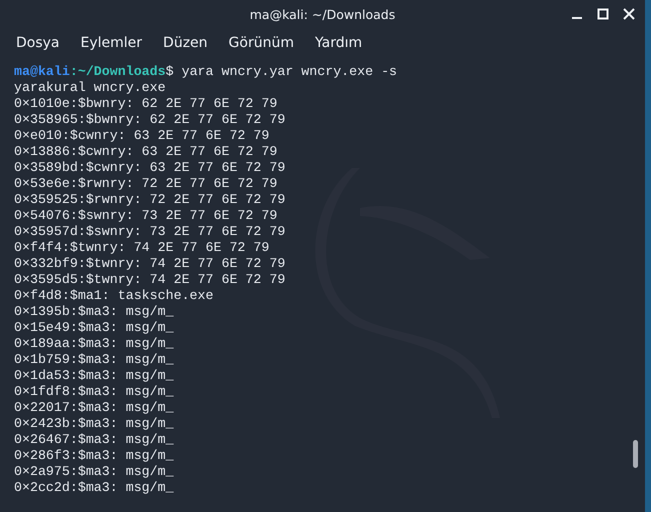 The width and height of the screenshot is (651, 512). I want to click on output-line: 0×54076:$swnry: 73 2E 77 6E 72 79, so click(146, 216).